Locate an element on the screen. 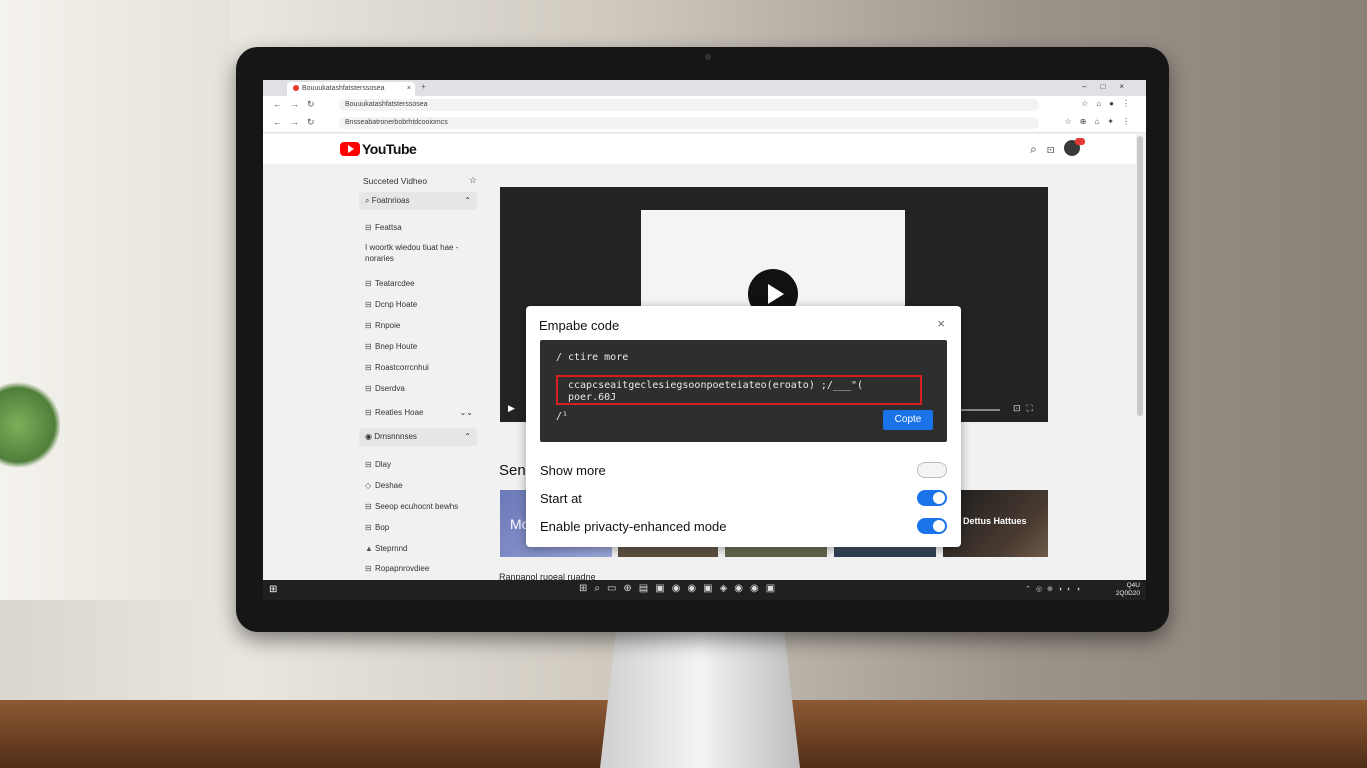  sidebar-item-label: Dcnp Hoate is located at coordinates (396, 304).